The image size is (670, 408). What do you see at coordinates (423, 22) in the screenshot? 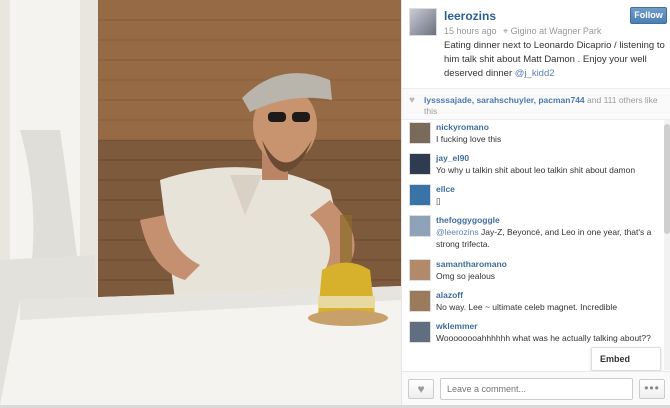
I see `avatar` at bounding box center [423, 22].